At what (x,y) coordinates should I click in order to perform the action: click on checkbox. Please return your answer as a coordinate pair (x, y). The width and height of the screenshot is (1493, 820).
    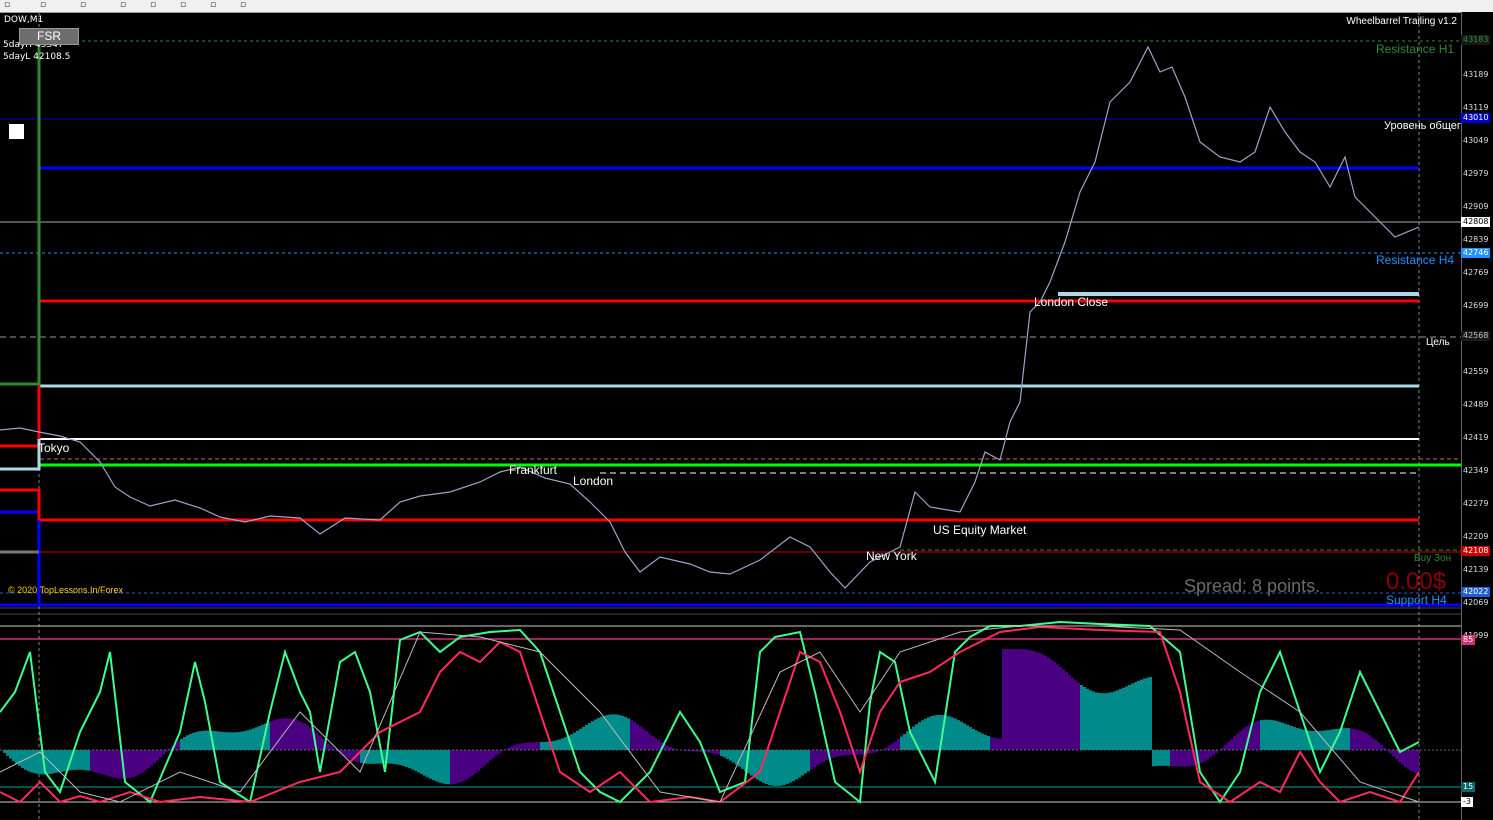
    Looking at the image, I should click on (16, 131).